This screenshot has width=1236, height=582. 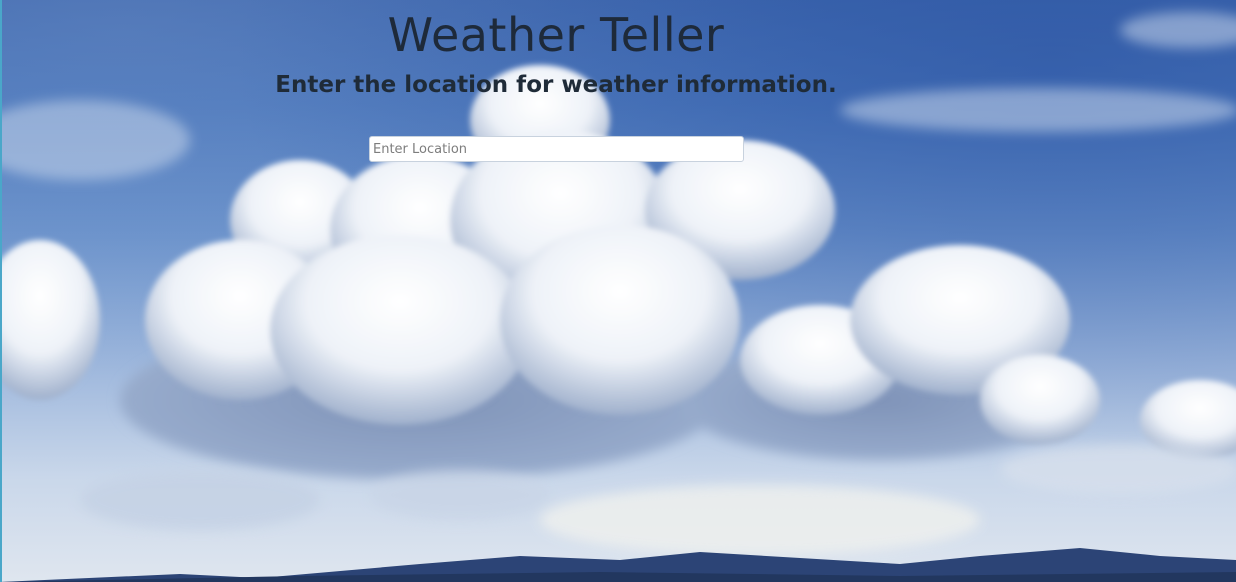 What do you see at coordinates (556, 149) in the screenshot?
I see `location-search-input` at bounding box center [556, 149].